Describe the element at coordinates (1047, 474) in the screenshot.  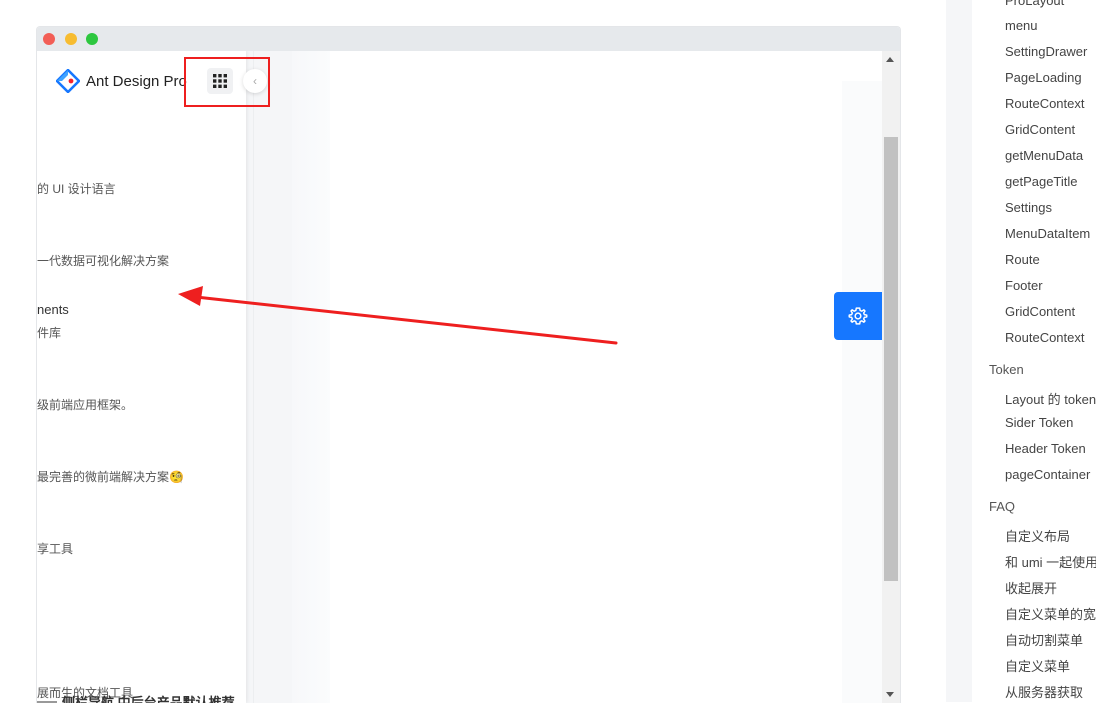
I see `nav-item-pagecontainer: pageContainer` at that location.